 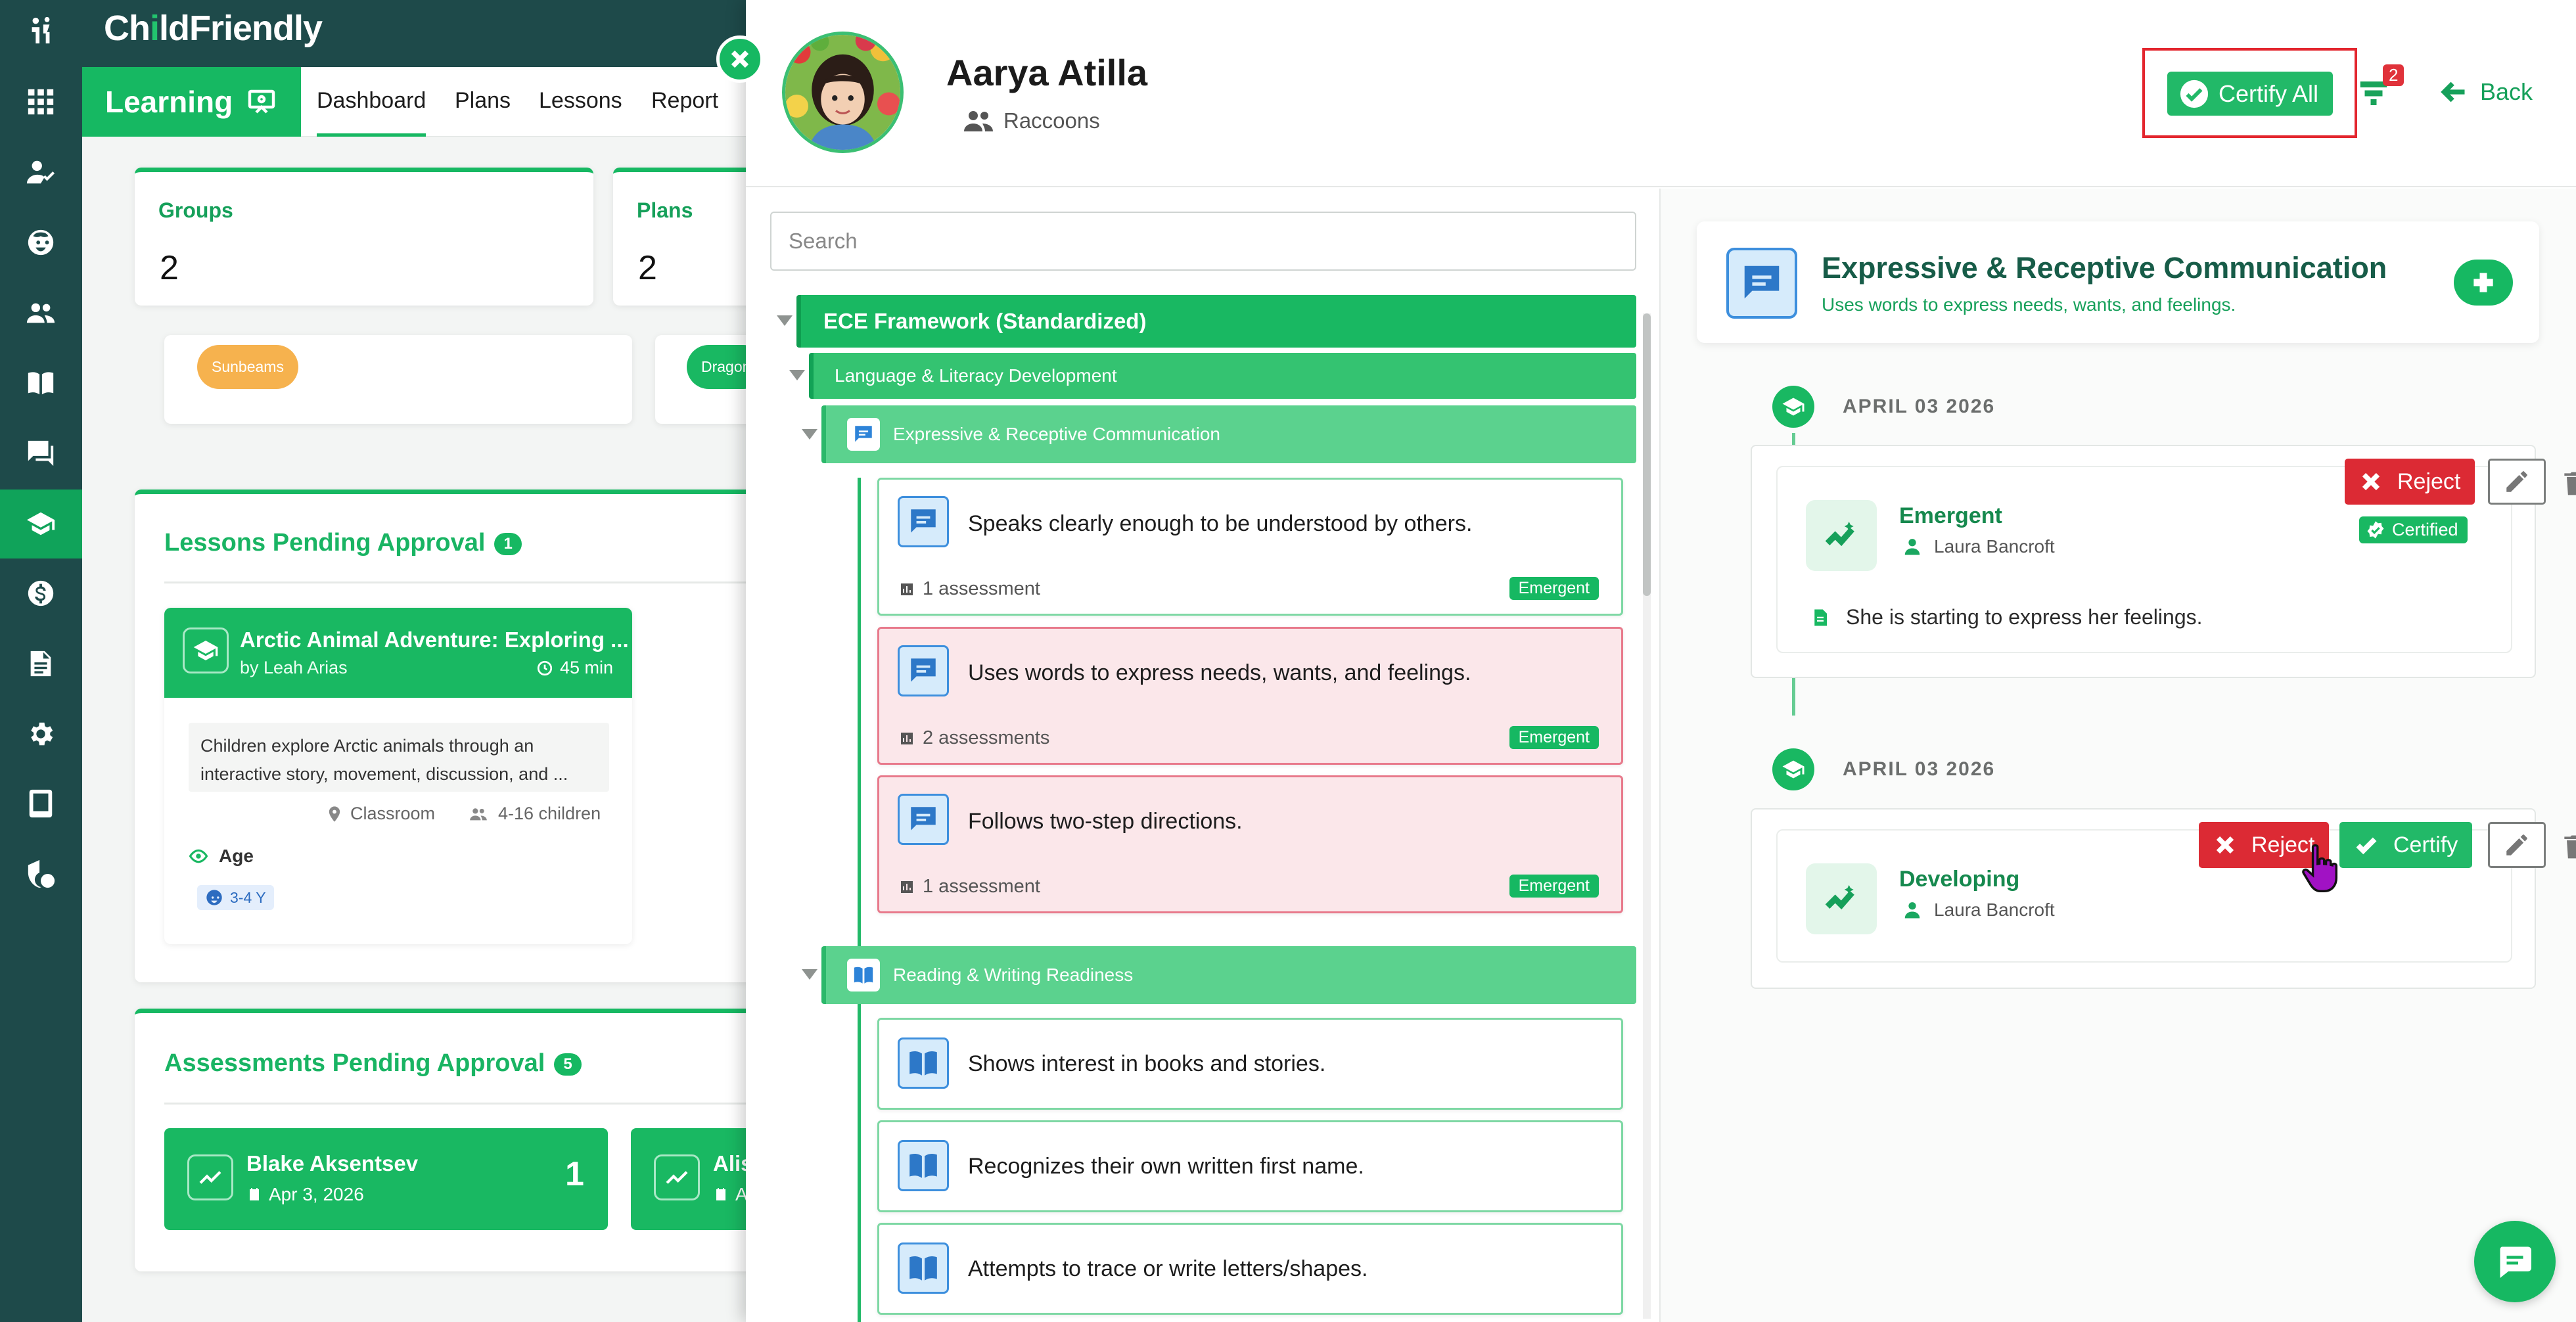 I want to click on assessment-teacher: Laura Bancroft, so click(x=1978, y=910).